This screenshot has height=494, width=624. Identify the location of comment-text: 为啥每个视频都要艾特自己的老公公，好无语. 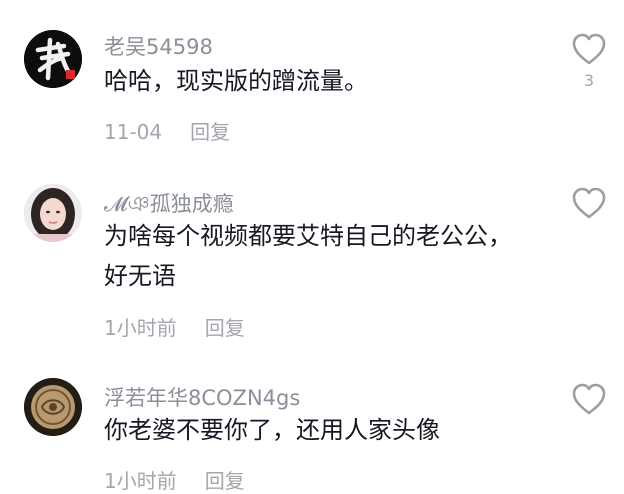
(308, 256).